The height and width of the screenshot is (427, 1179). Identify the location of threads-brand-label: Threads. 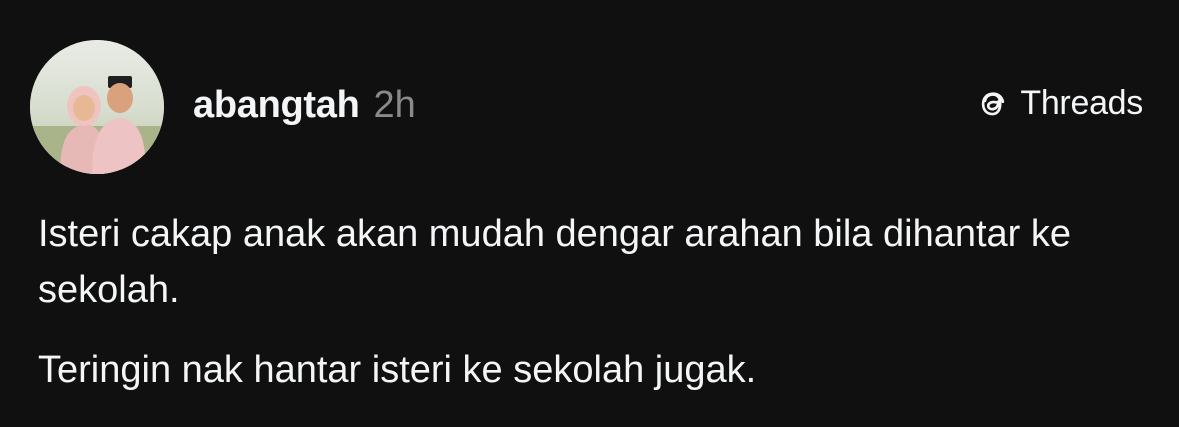
(1081, 103).